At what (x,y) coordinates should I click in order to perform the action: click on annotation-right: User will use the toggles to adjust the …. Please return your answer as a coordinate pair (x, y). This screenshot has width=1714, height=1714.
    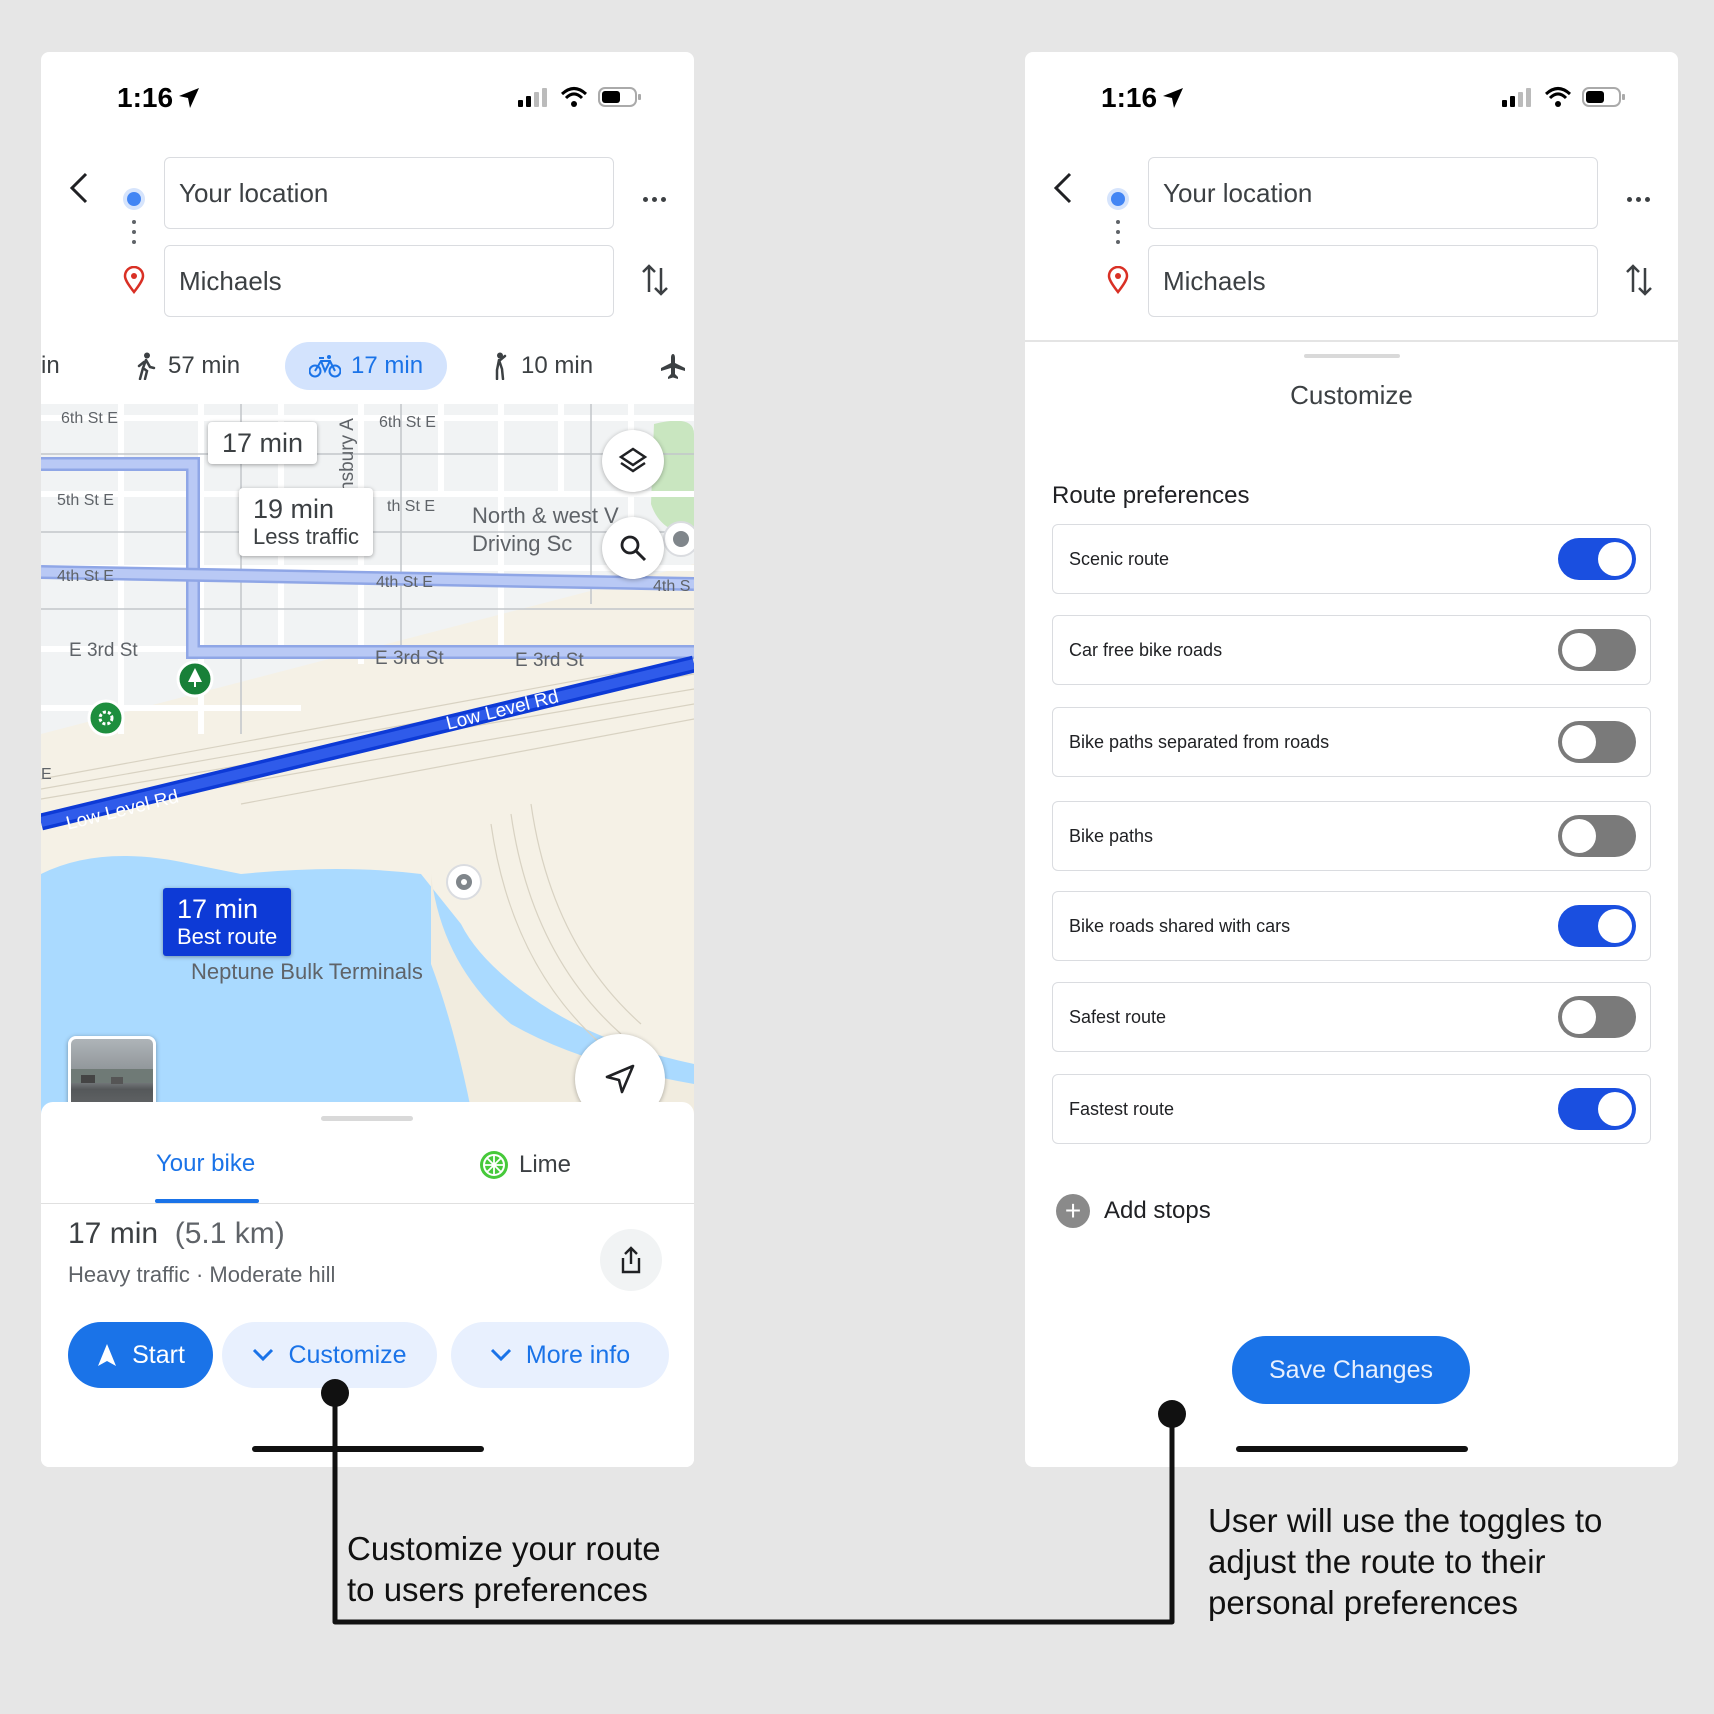
    Looking at the image, I should click on (1405, 1561).